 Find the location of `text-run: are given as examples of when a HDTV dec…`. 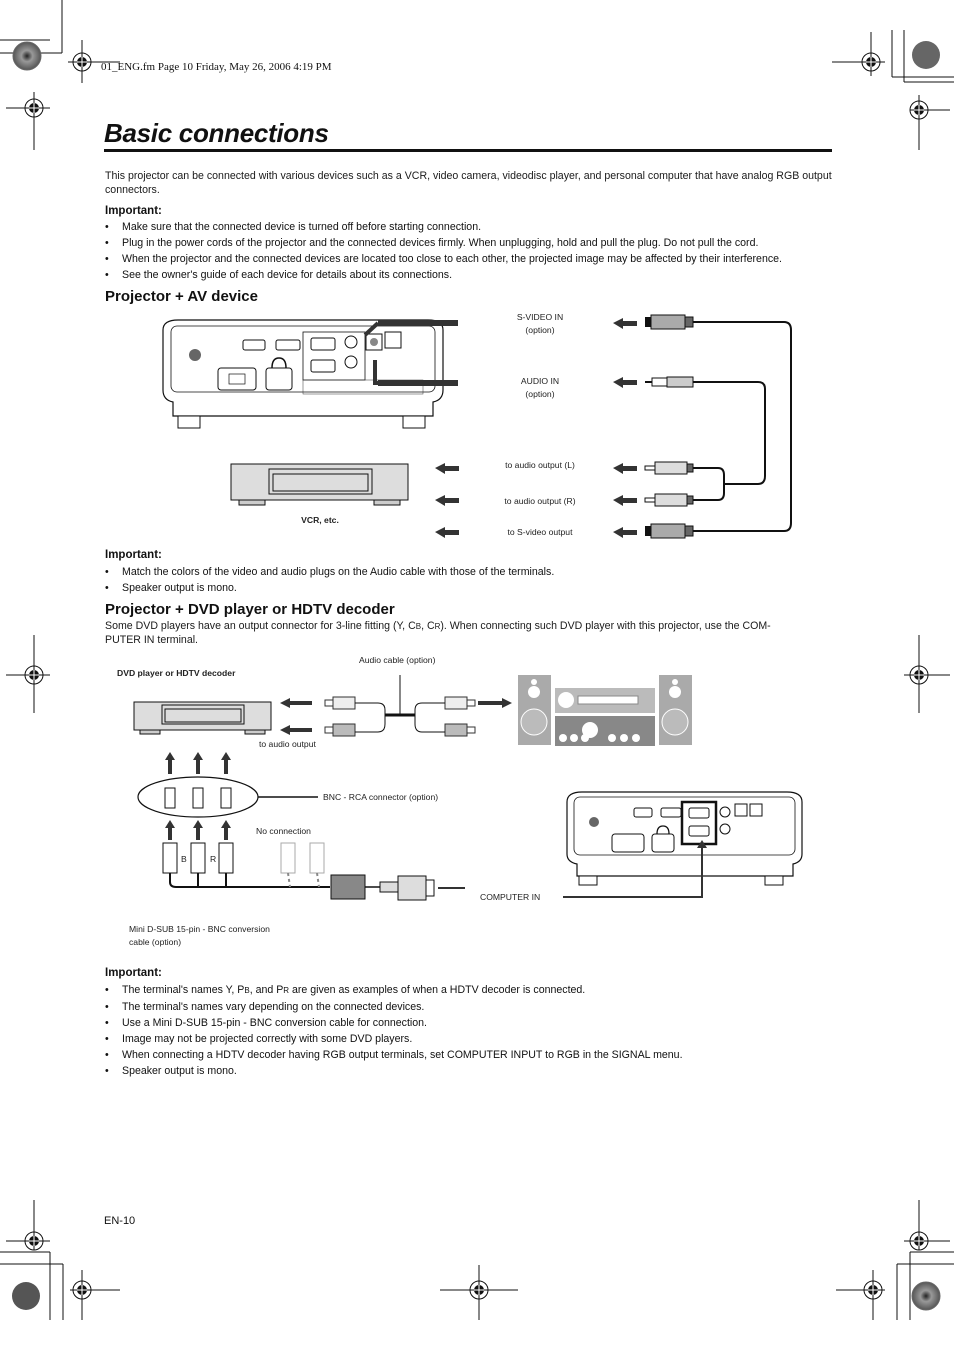

text-run: are given as examples of when a HDTV dec… is located at coordinates (437, 990).